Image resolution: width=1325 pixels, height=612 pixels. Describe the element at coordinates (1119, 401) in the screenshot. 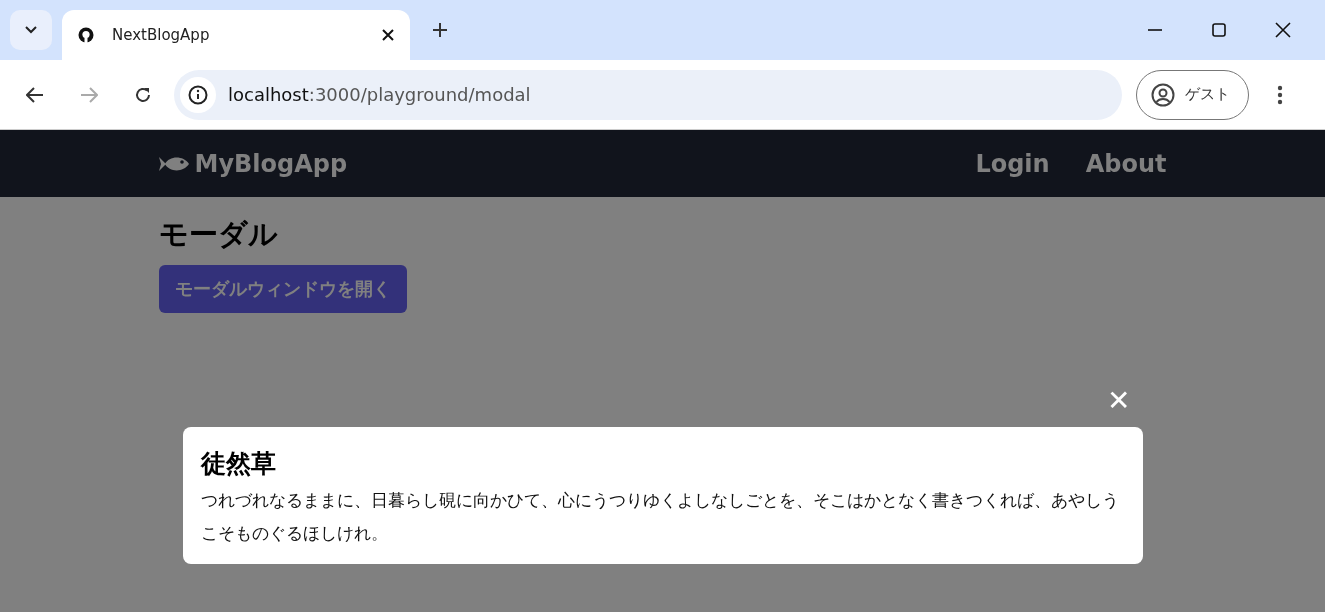

I see `modal-close-button: ✕` at that location.